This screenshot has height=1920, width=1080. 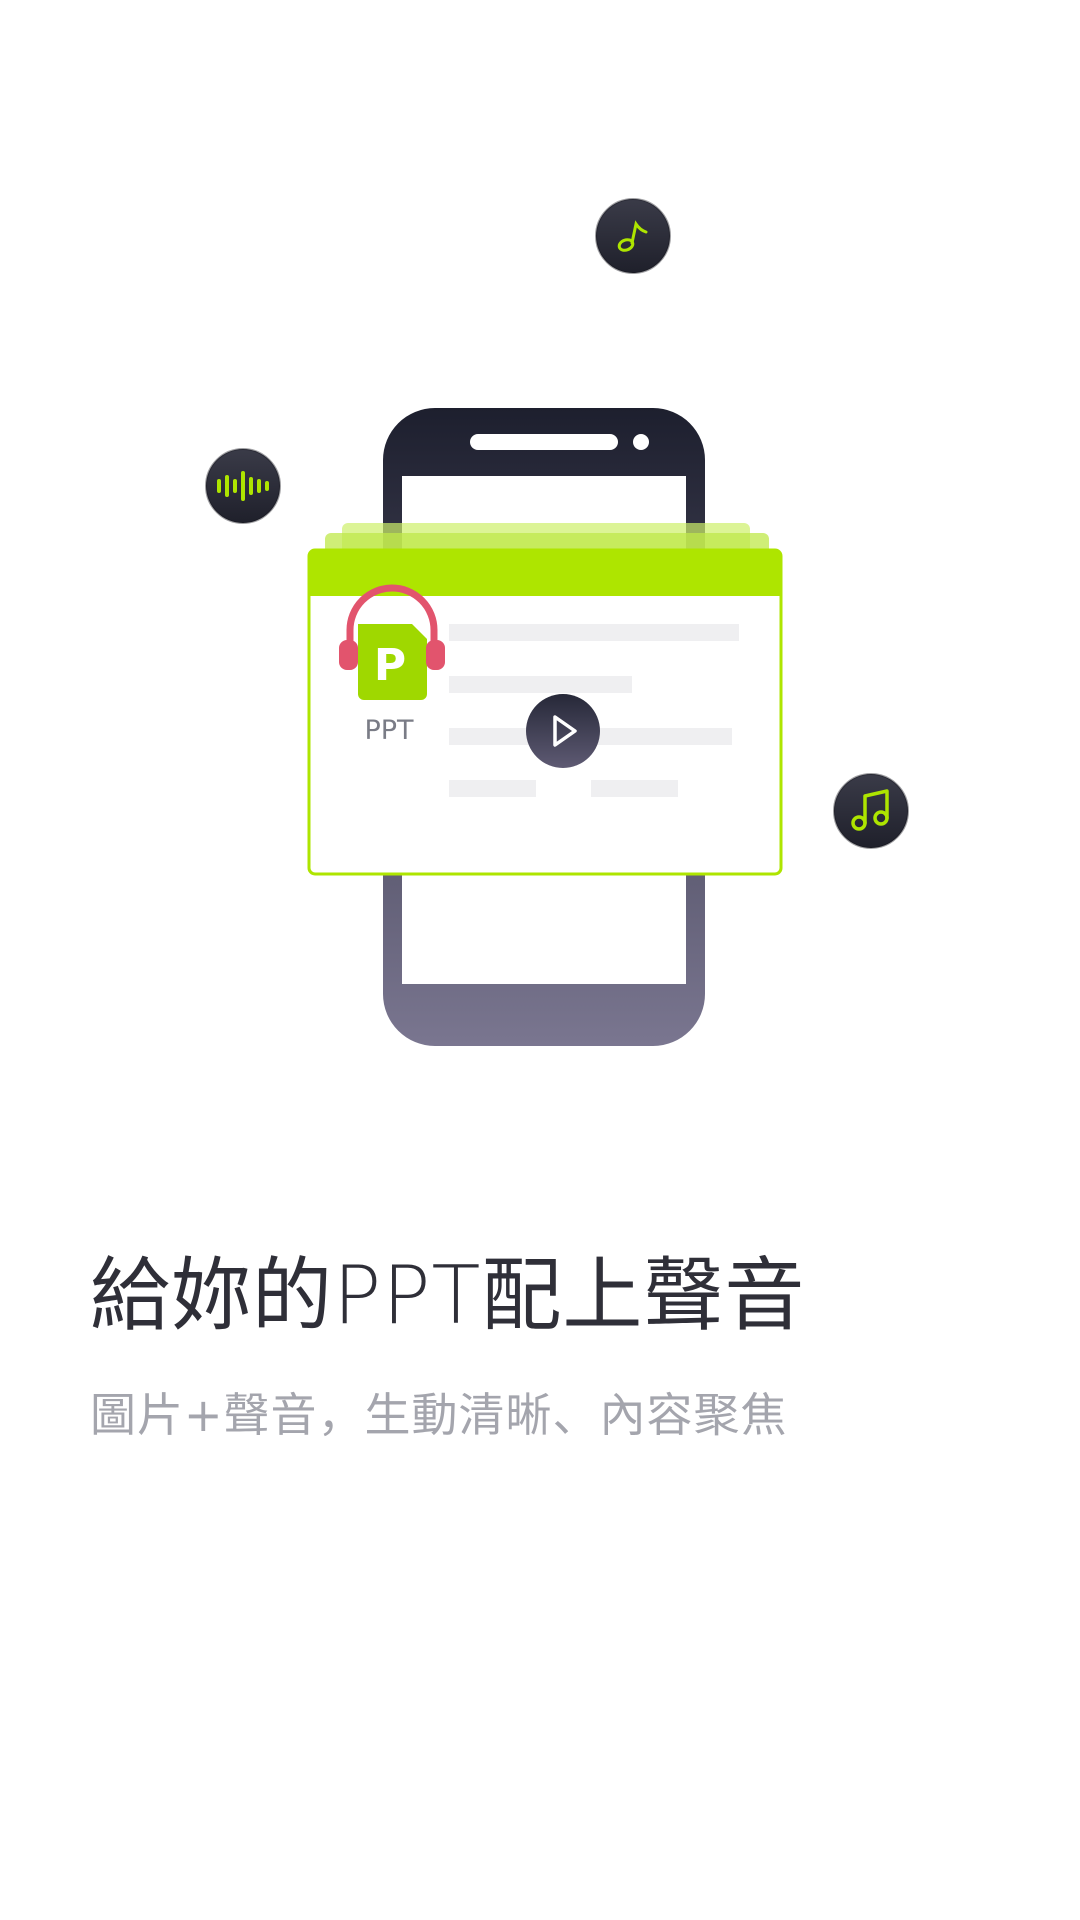 I want to click on ppt-badge-label: PPT, so click(x=389, y=730).